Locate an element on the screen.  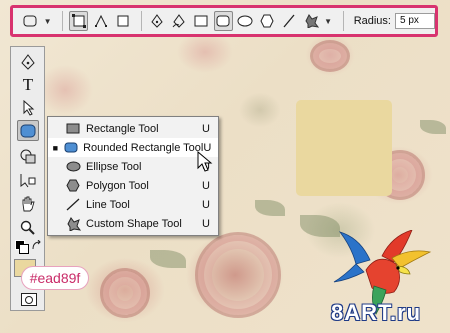
freeform-pen-icon is located at coordinates (178, 21).